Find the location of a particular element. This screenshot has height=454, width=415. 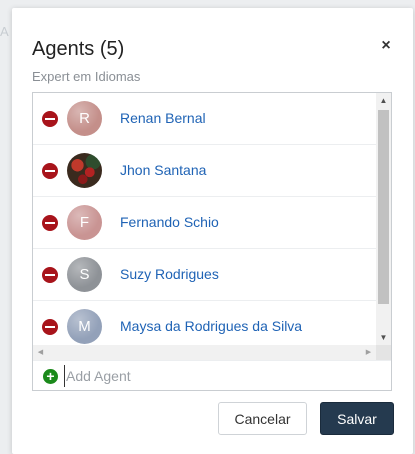

agent-name-link: Suzy Rodrigues is located at coordinates (169, 274).